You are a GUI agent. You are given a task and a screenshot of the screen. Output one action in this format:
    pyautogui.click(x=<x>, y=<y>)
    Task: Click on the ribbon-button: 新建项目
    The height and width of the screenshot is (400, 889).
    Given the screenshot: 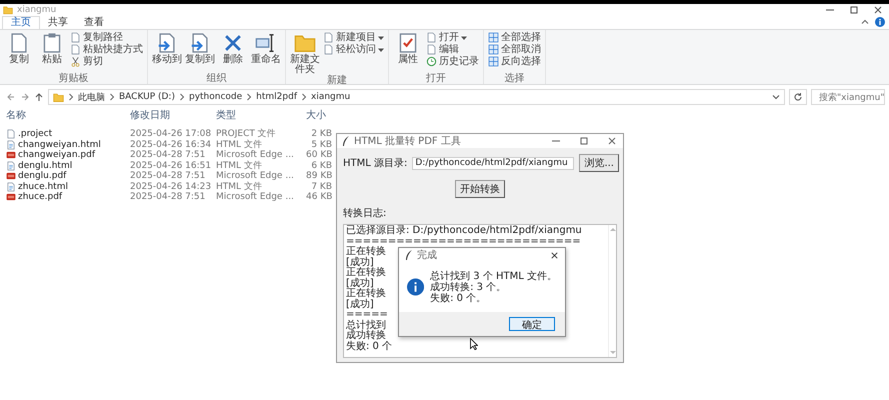 What is the action you would take?
    pyautogui.click(x=353, y=37)
    